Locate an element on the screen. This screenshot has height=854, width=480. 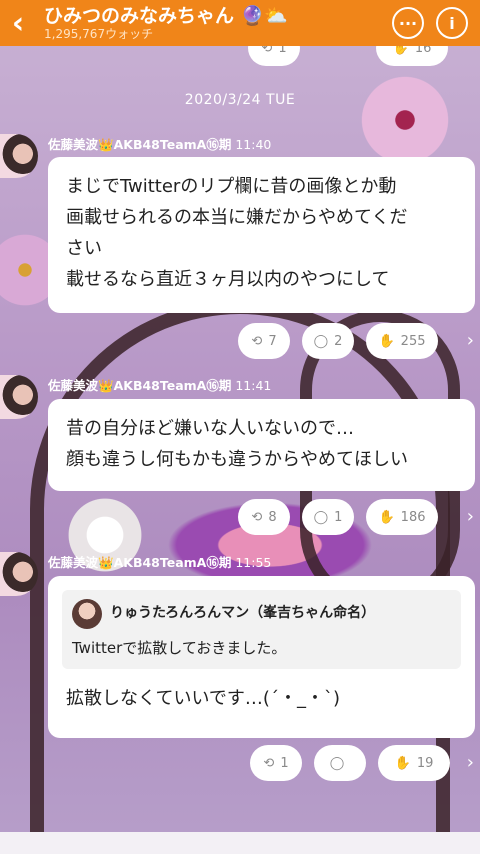
app-header: ‹ ひみつのみなみちゃん 🔮⛅ 1,295,767ウォッチ ··· i is located at coordinates (240, 23).